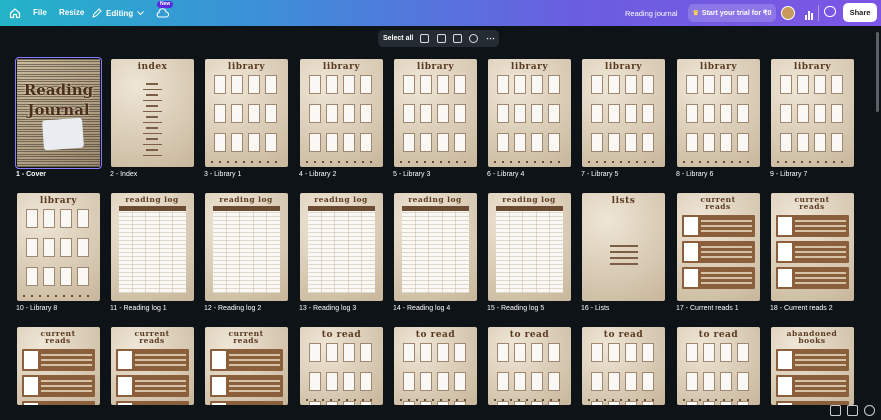  Describe the element at coordinates (412, 174) in the screenshot. I see `page-label: 5 - Library 3` at that location.